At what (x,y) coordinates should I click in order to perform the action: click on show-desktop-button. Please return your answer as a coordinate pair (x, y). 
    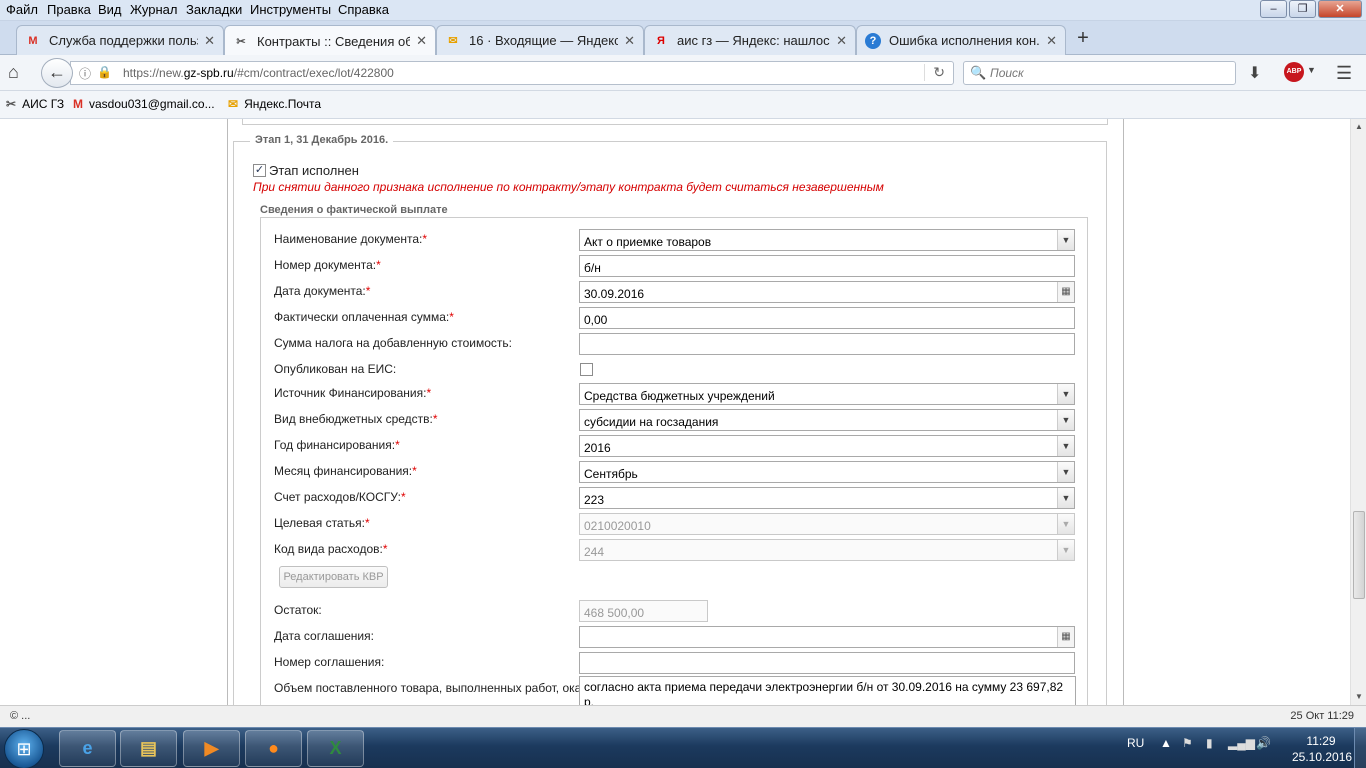
    Looking at the image, I should click on (1360, 748).